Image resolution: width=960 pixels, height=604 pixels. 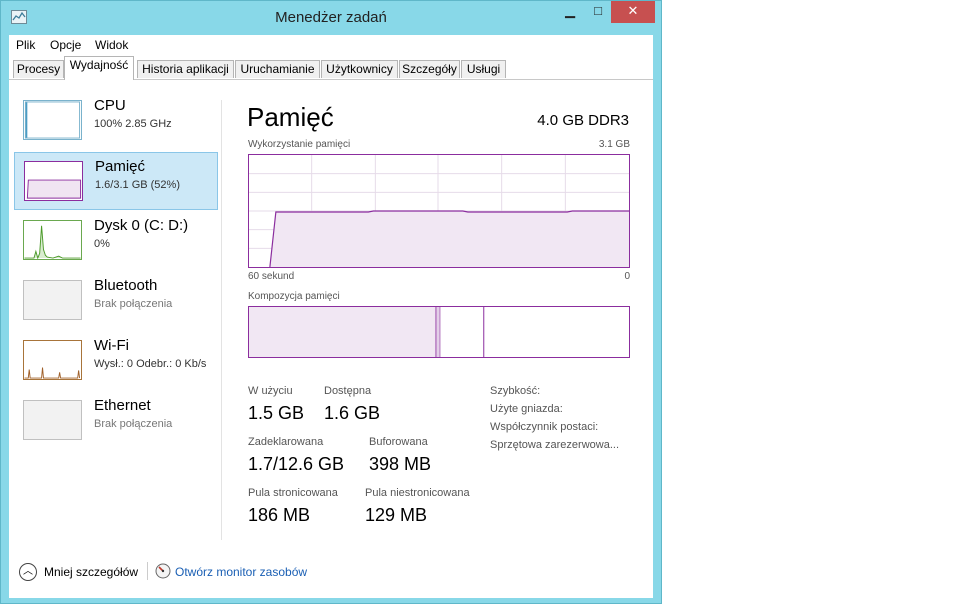 I want to click on sidebar-item-cpu: CPU 100% 2.85 GHz, so click(x=116, y=121).